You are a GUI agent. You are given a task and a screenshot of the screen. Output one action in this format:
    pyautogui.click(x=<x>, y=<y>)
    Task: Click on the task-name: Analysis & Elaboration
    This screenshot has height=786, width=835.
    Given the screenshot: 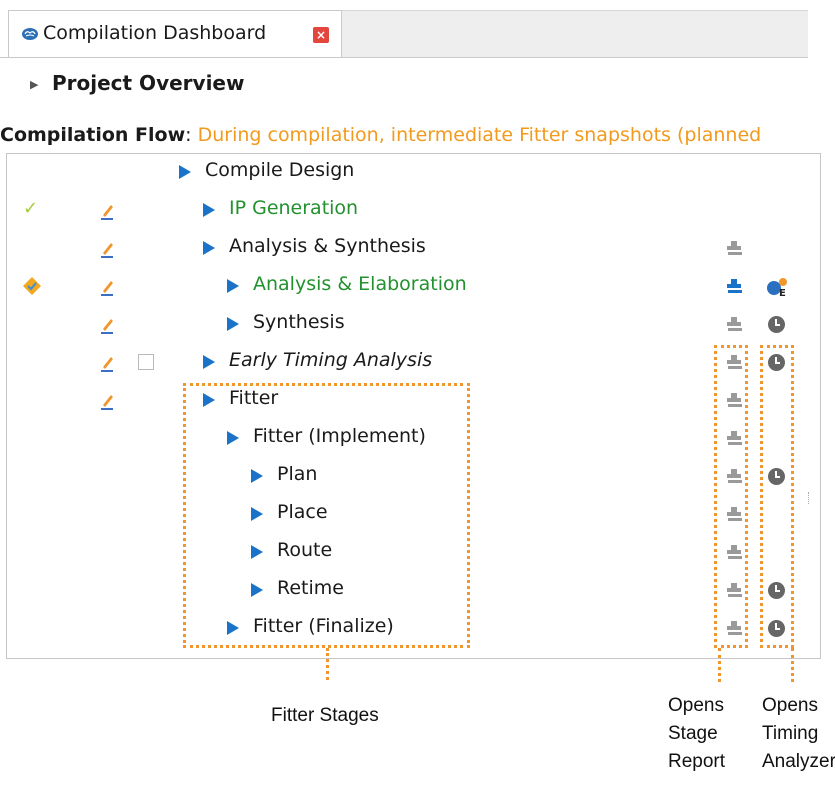 What is the action you would take?
    pyautogui.click(x=360, y=284)
    